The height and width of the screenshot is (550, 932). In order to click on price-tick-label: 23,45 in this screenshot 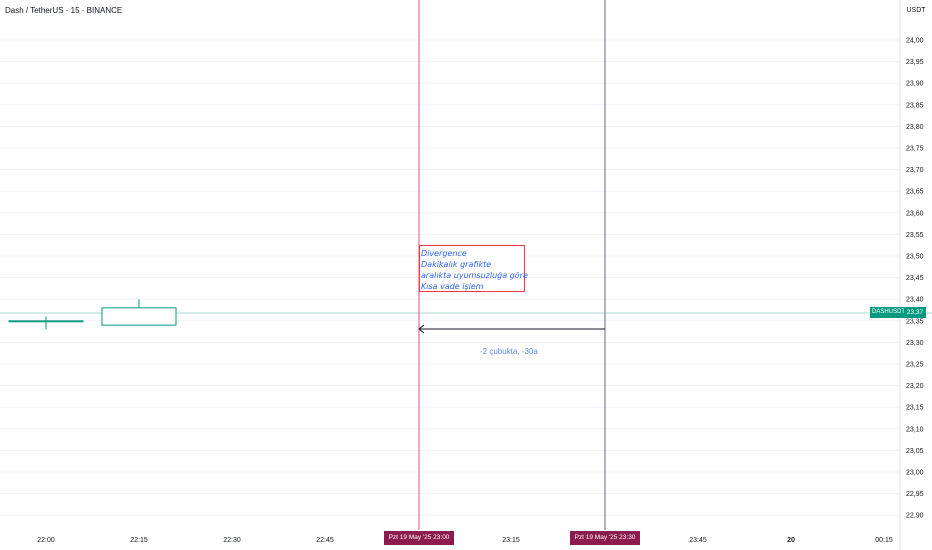, I will do `click(915, 278)`.